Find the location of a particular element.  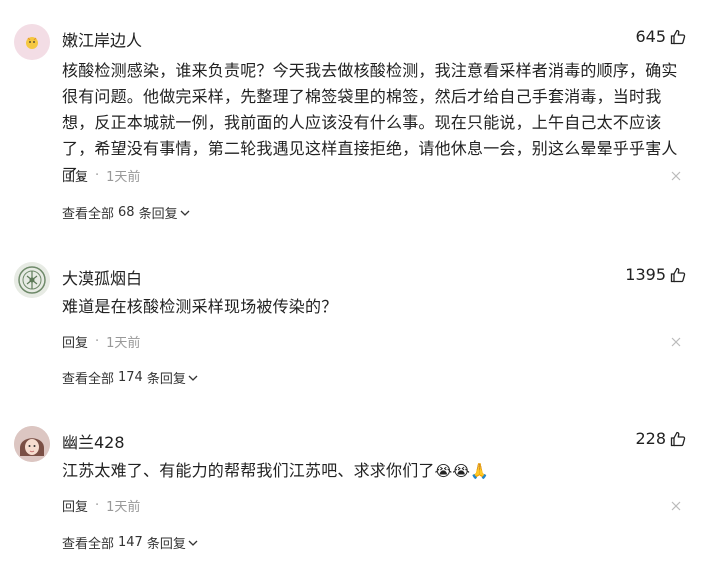

comment-text: 难道是在核酸检测采样现场被传染的？ is located at coordinates (200, 306).